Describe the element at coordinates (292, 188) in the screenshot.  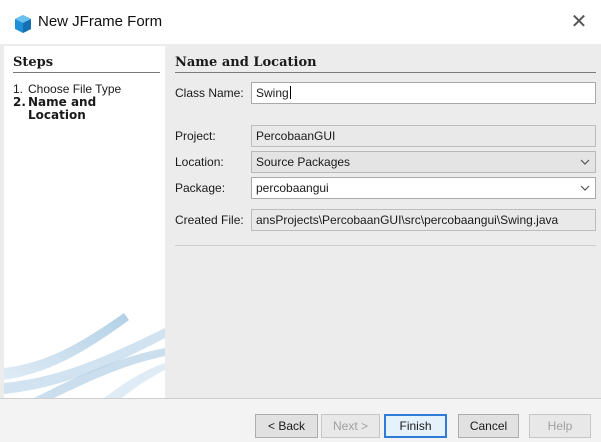
I see `package-value: percobaangui` at that location.